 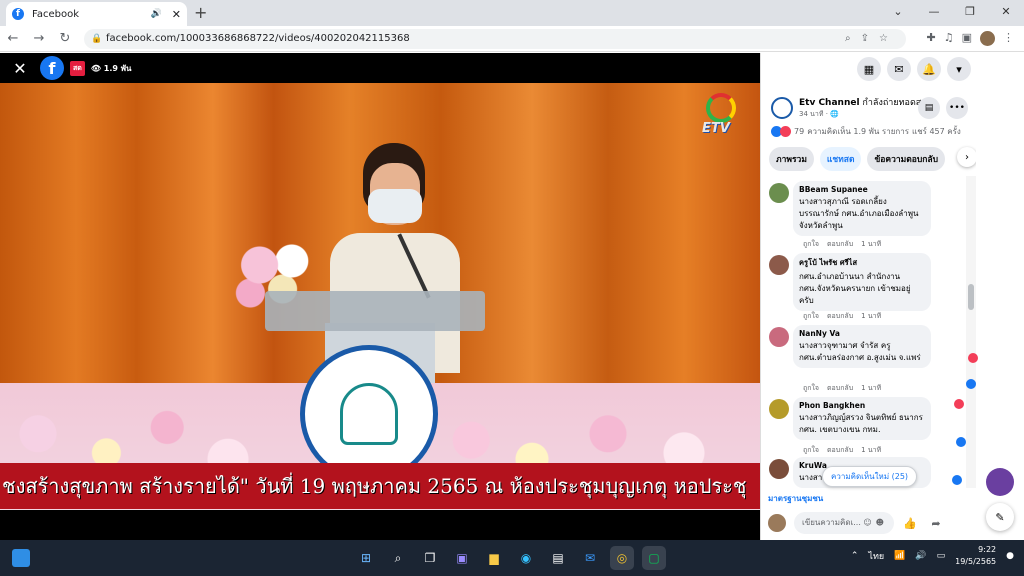 I want to click on taskbar-apps: ⊞ ⌕ ❐ ▣ ▆ ◉ ▤ ✉ ◎ ▢, so click(x=510, y=558).